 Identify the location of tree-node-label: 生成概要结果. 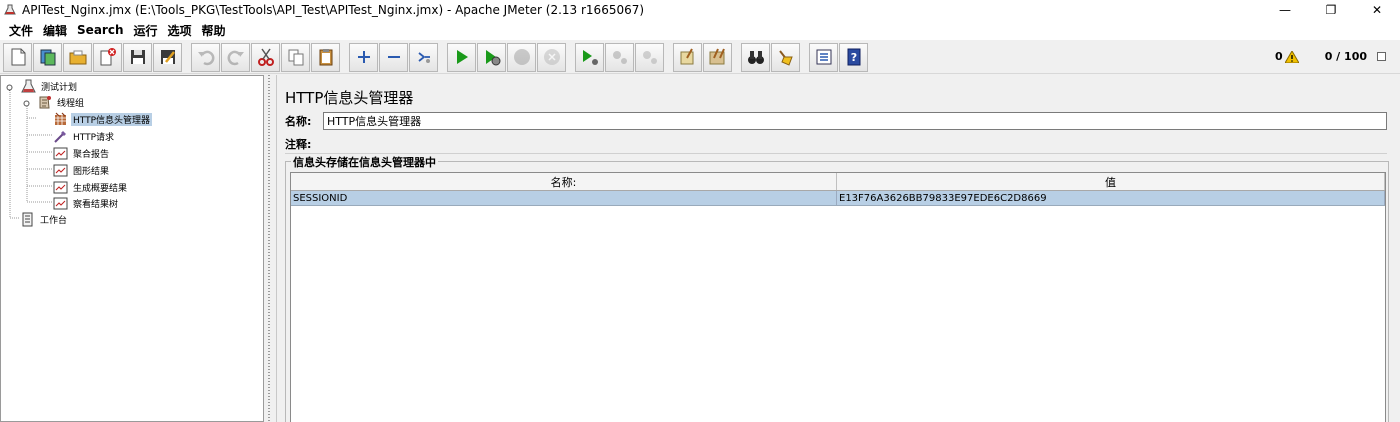
(100, 188).